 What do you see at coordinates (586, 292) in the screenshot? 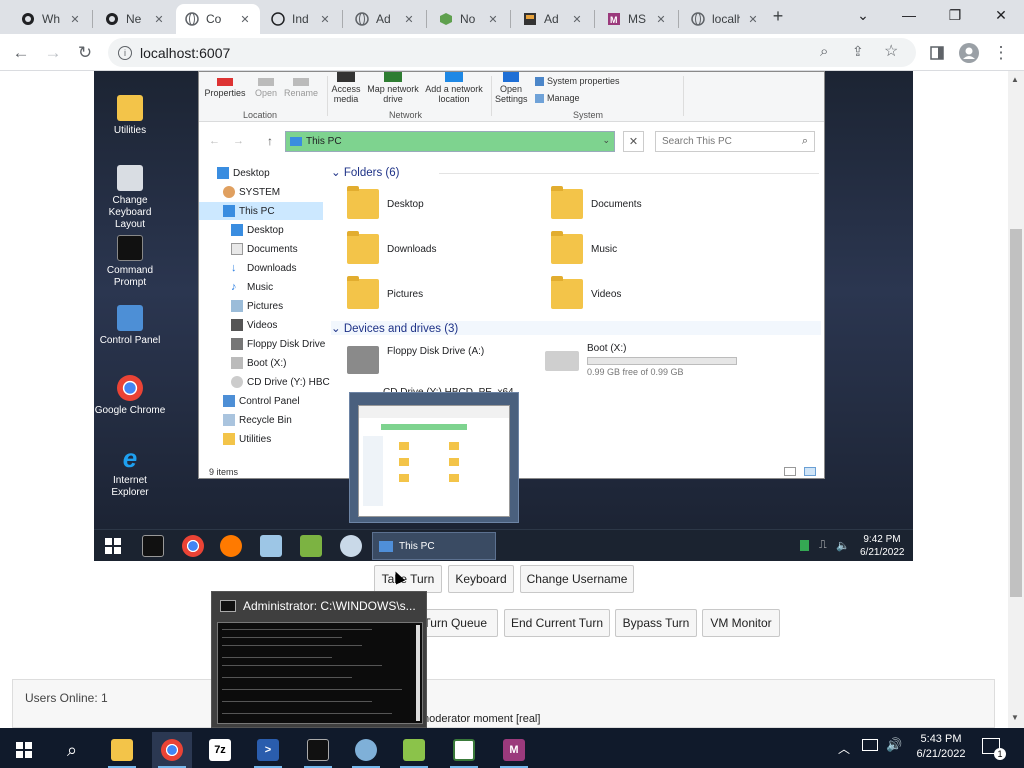
I see `folder-videos: Videos` at bounding box center [586, 292].